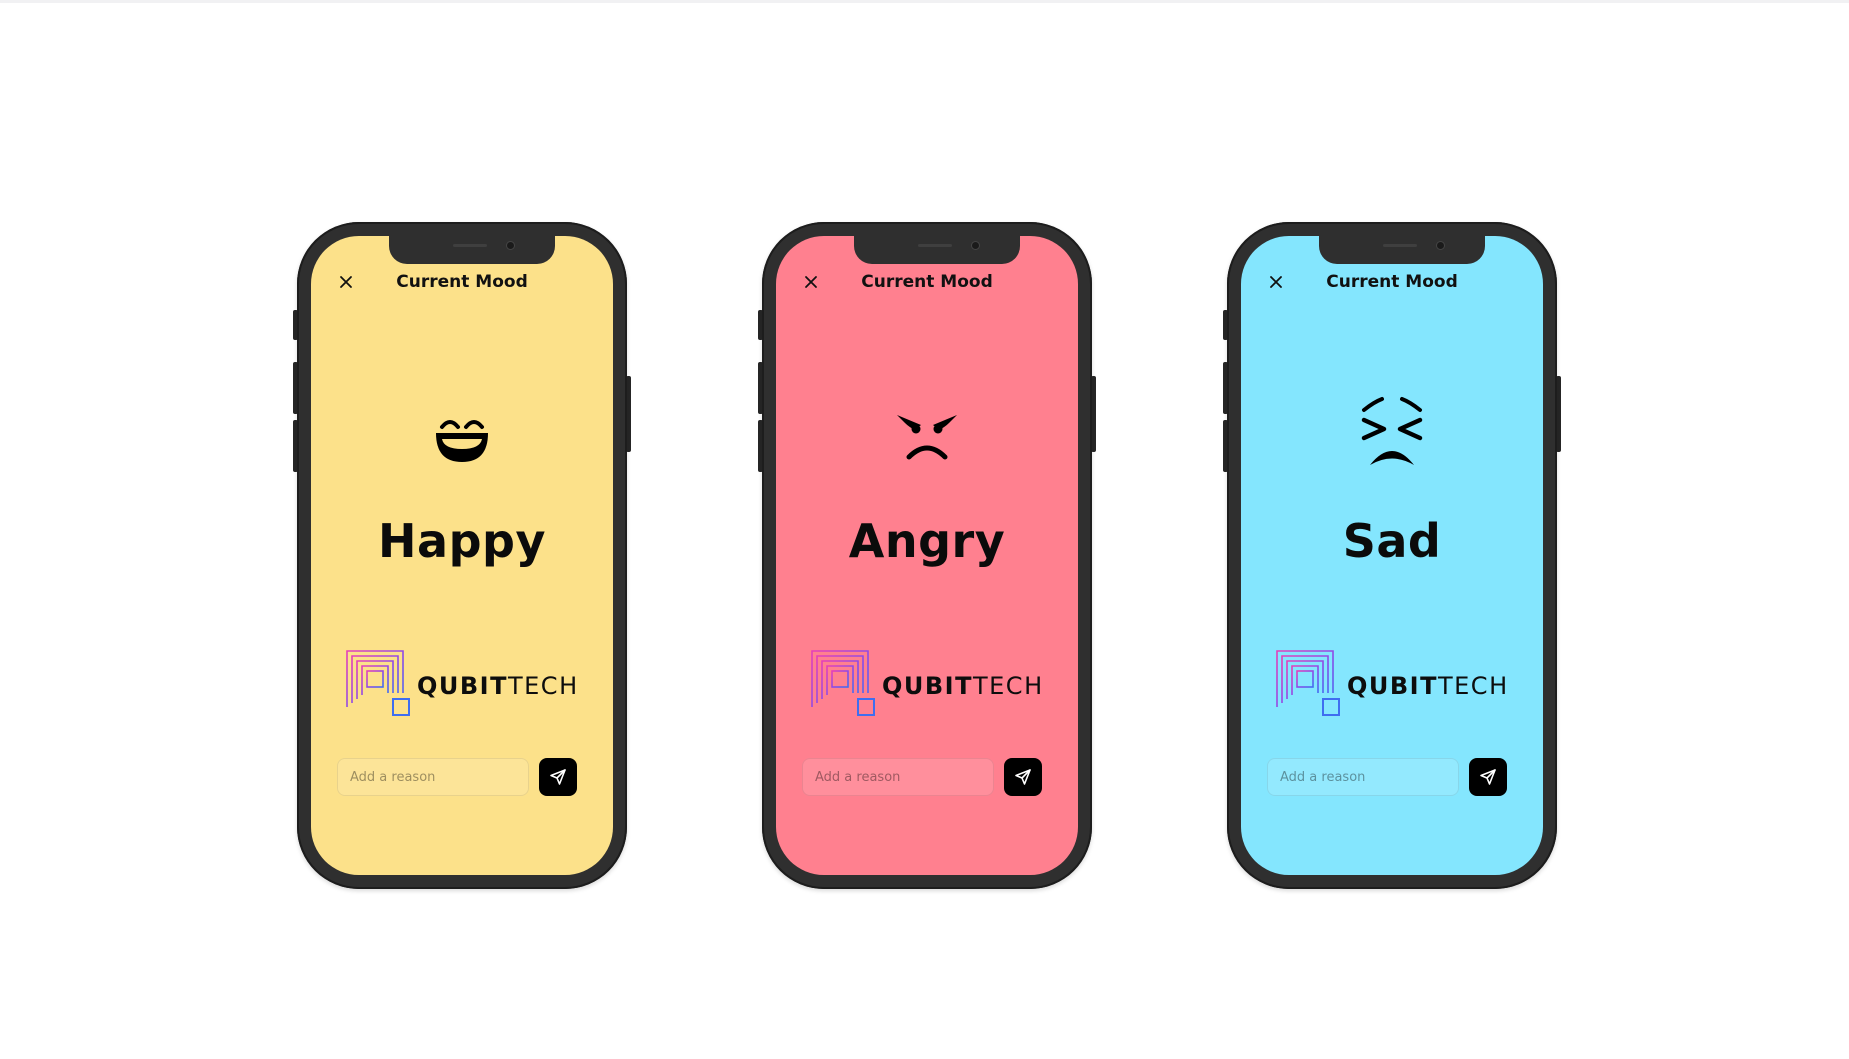 This screenshot has width=1849, height=1059. Describe the element at coordinates (927, 436) in the screenshot. I see `angry-face-icon` at that location.